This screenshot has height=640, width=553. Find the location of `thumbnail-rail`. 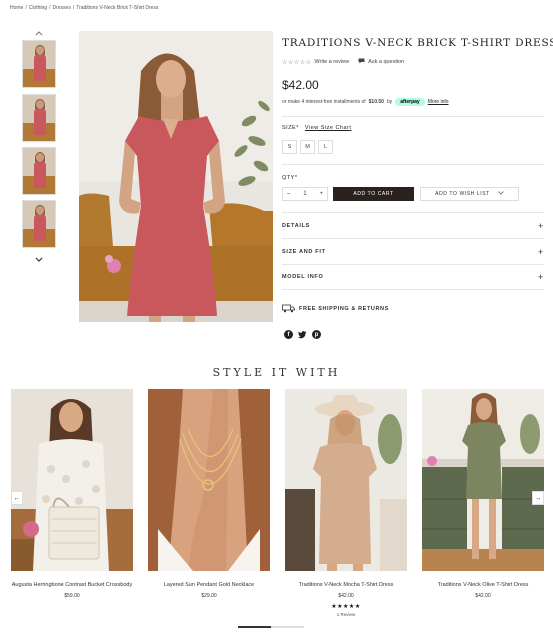

thumbnail-rail is located at coordinates (39, 33).